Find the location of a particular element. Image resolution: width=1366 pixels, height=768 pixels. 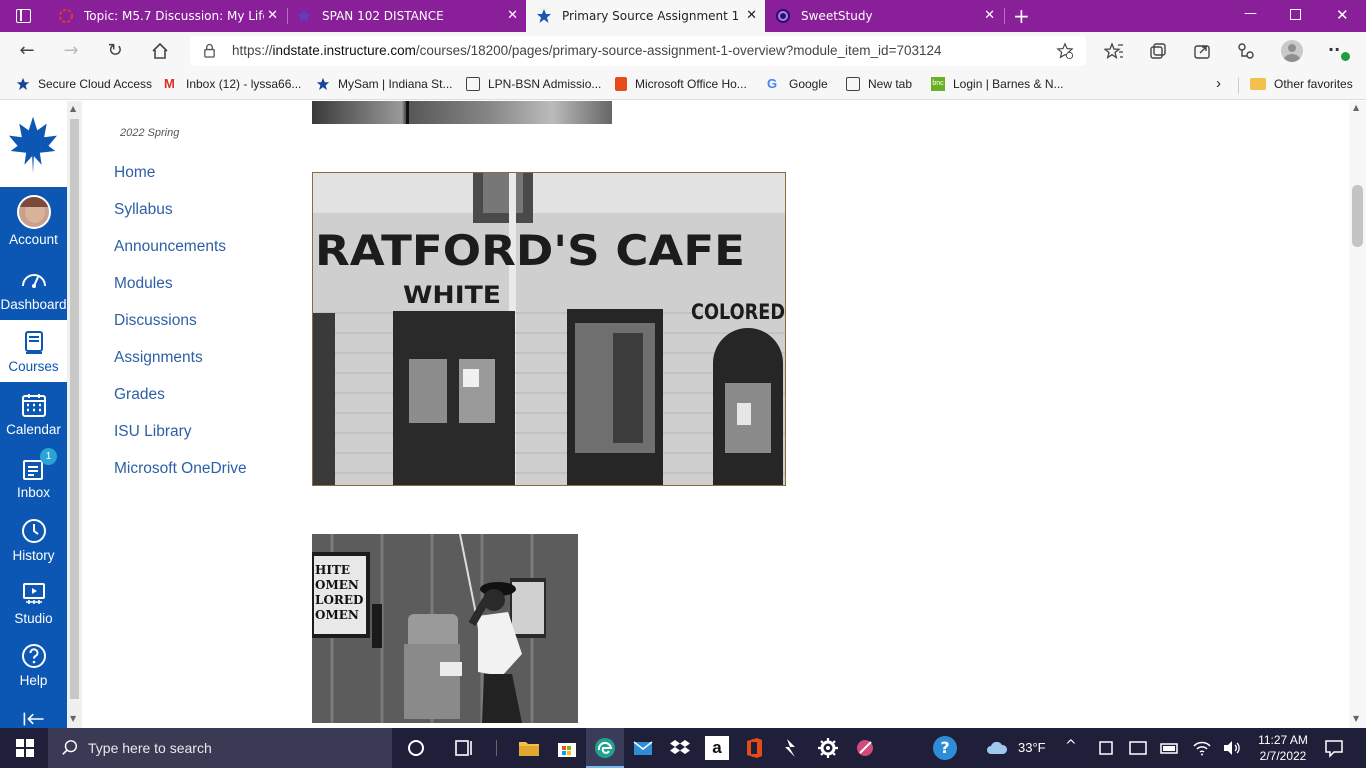

favorites-icon is located at coordinates (1114, 51).